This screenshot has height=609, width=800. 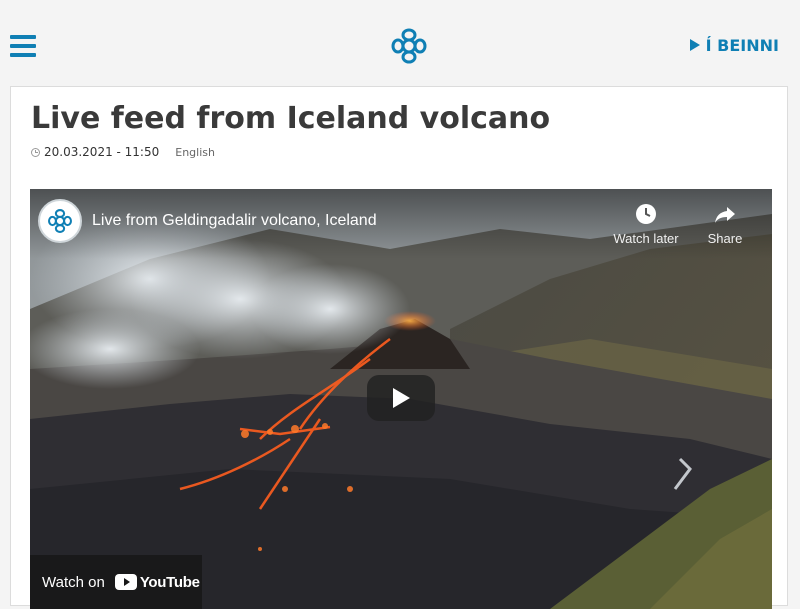 What do you see at coordinates (73, 582) in the screenshot?
I see `watch-on-label: Watch on` at bounding box center [73, 582].